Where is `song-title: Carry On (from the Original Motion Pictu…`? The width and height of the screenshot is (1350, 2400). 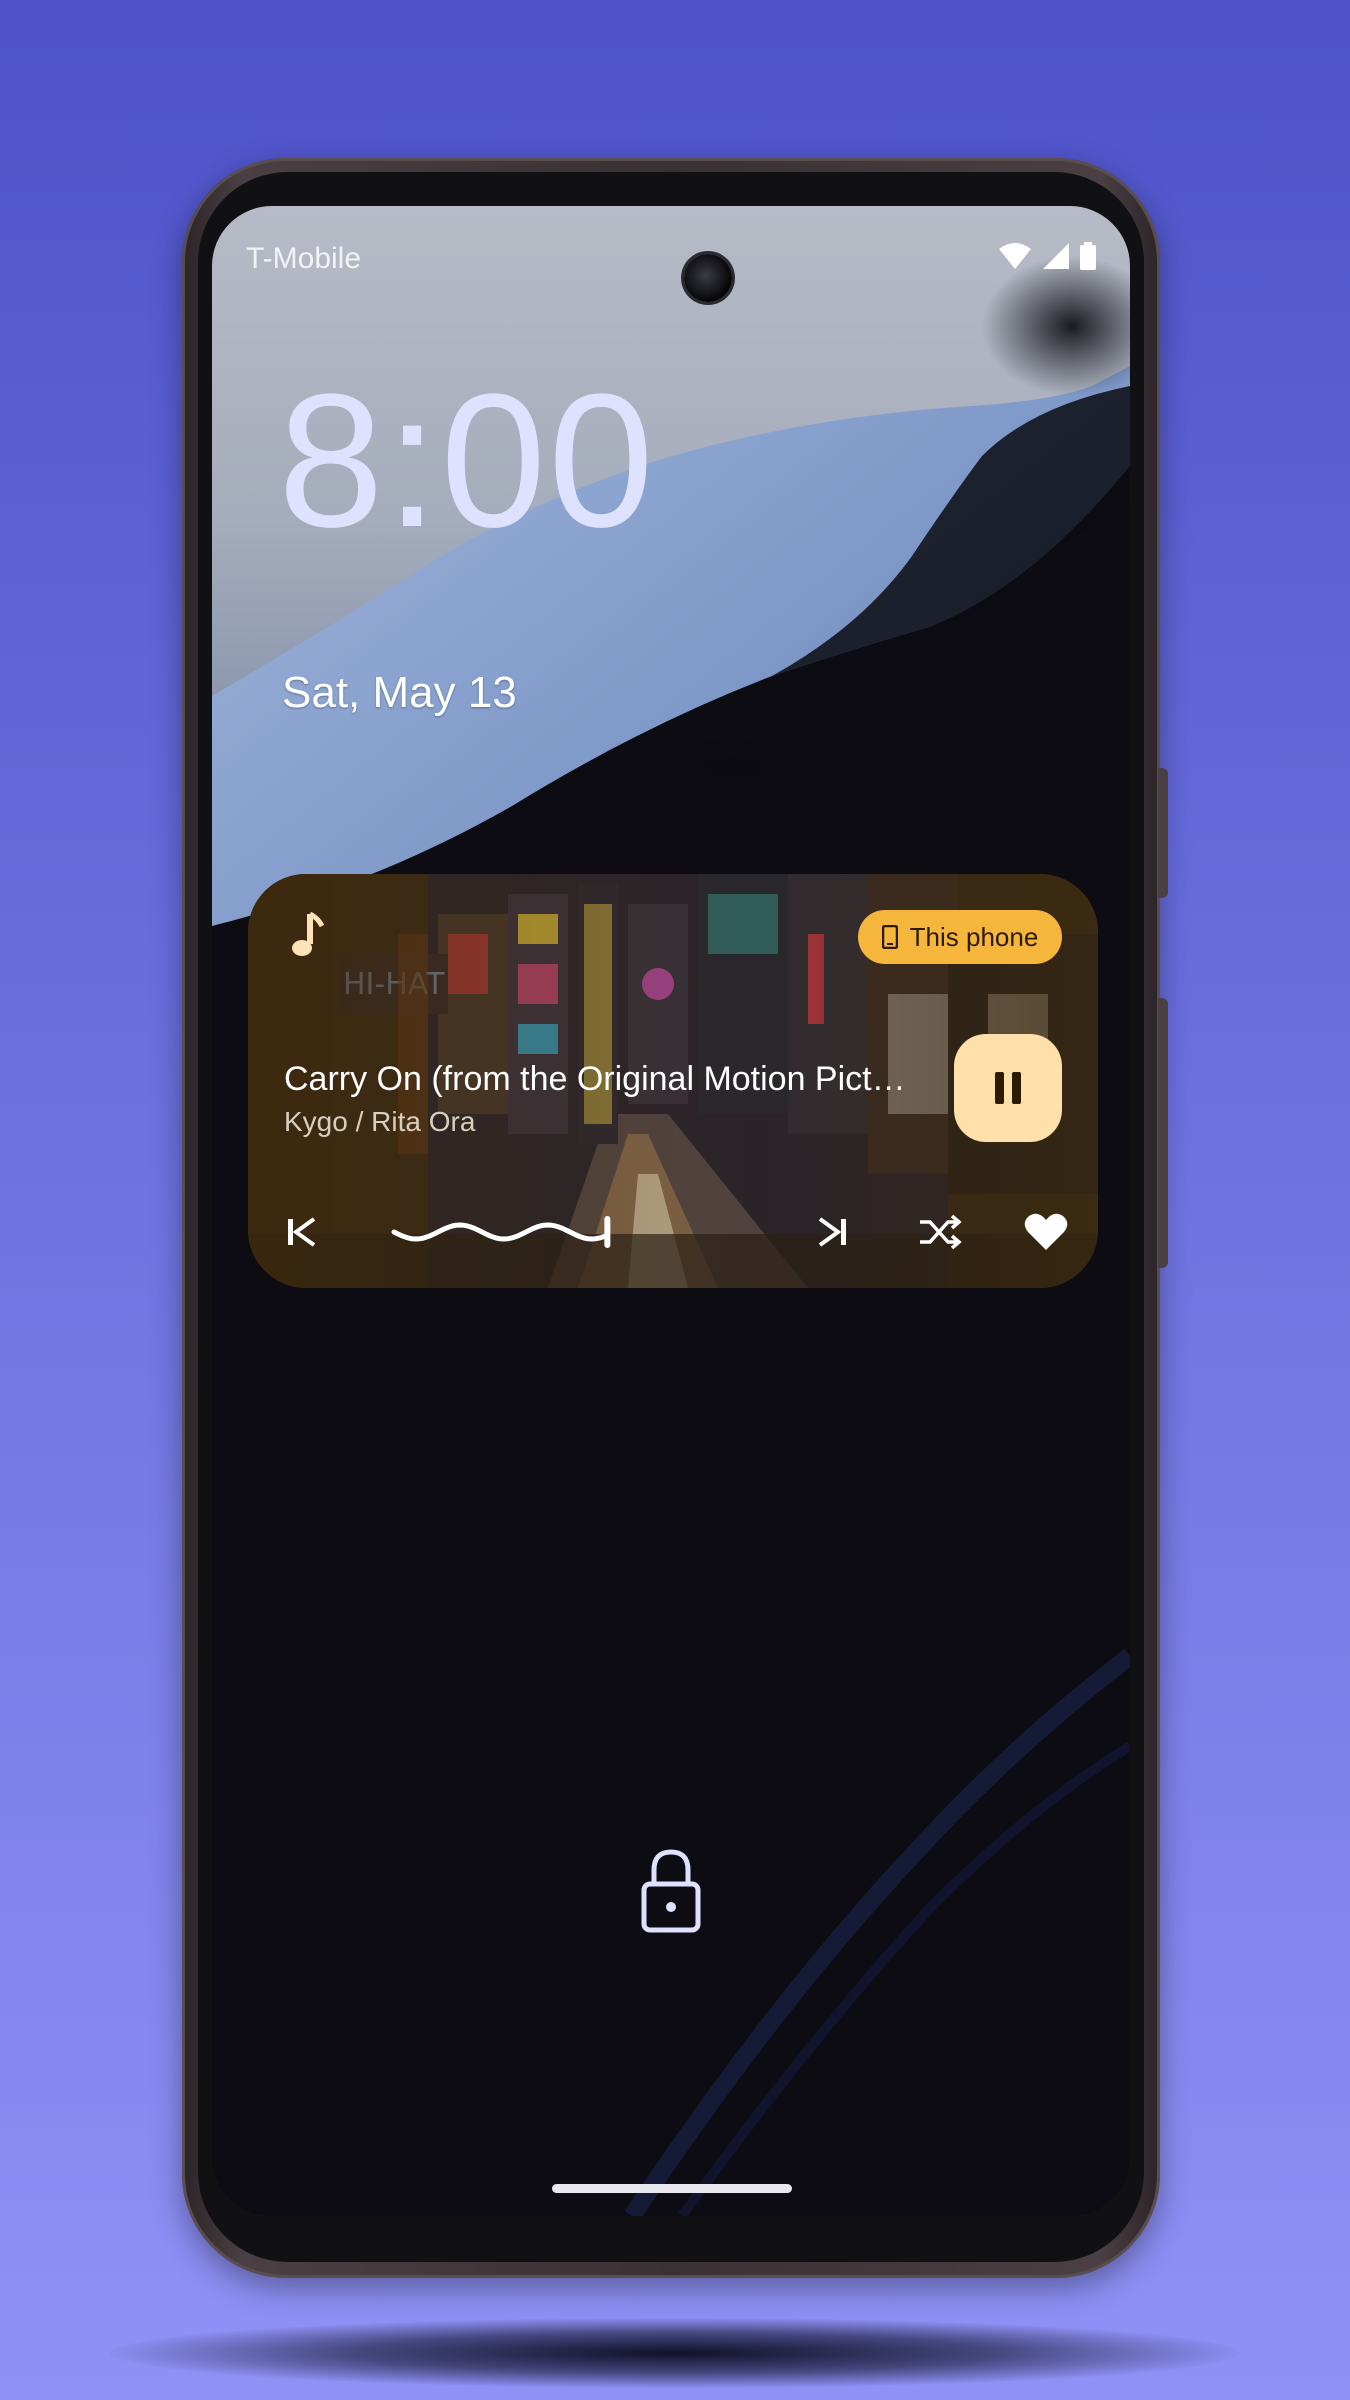
song-title: Carry On (from the Original Motion Pictu… is located at coordinates (604, 1079).